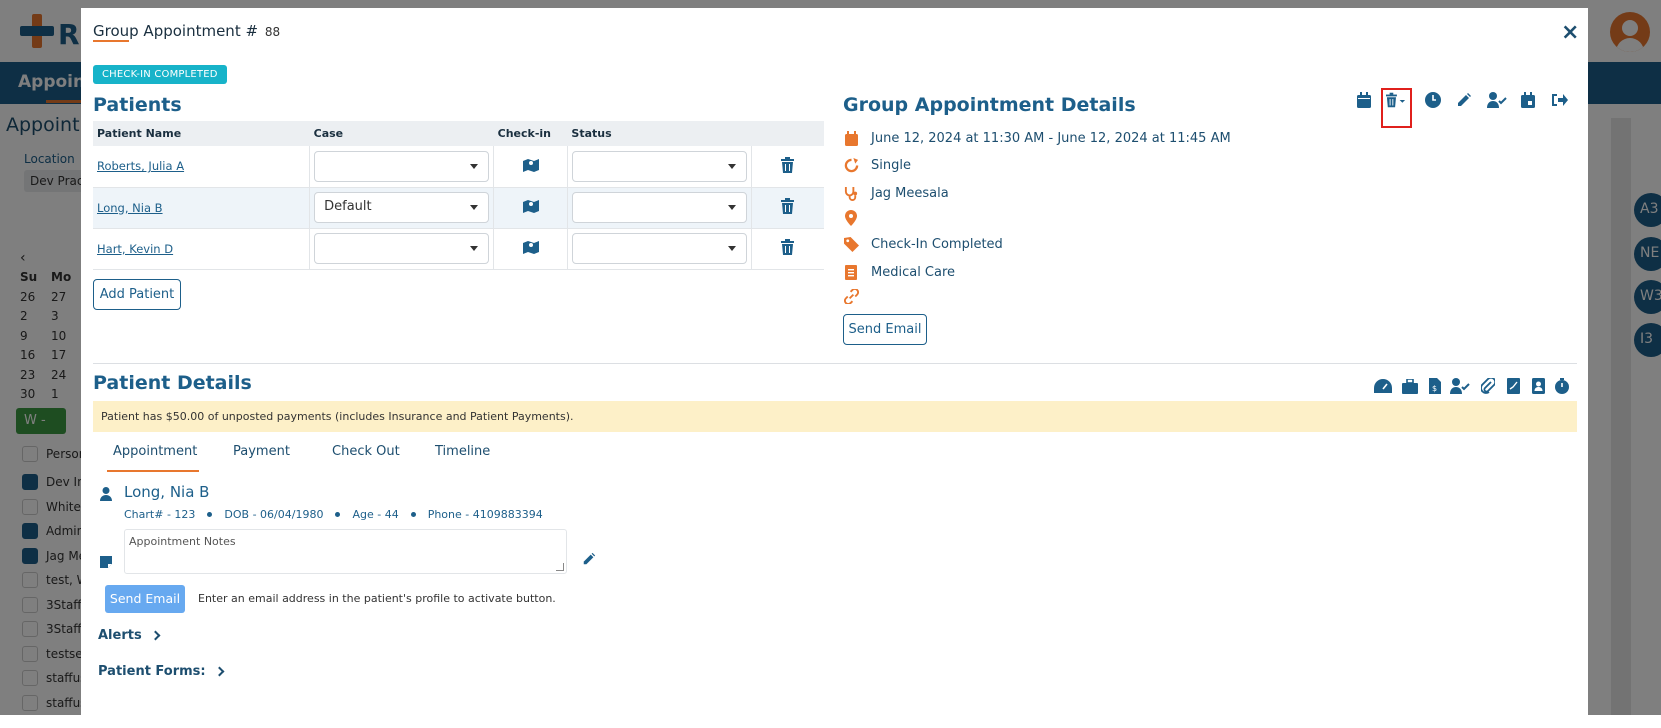  I want to click on send-email-button: Send Email, so click(885, 329).